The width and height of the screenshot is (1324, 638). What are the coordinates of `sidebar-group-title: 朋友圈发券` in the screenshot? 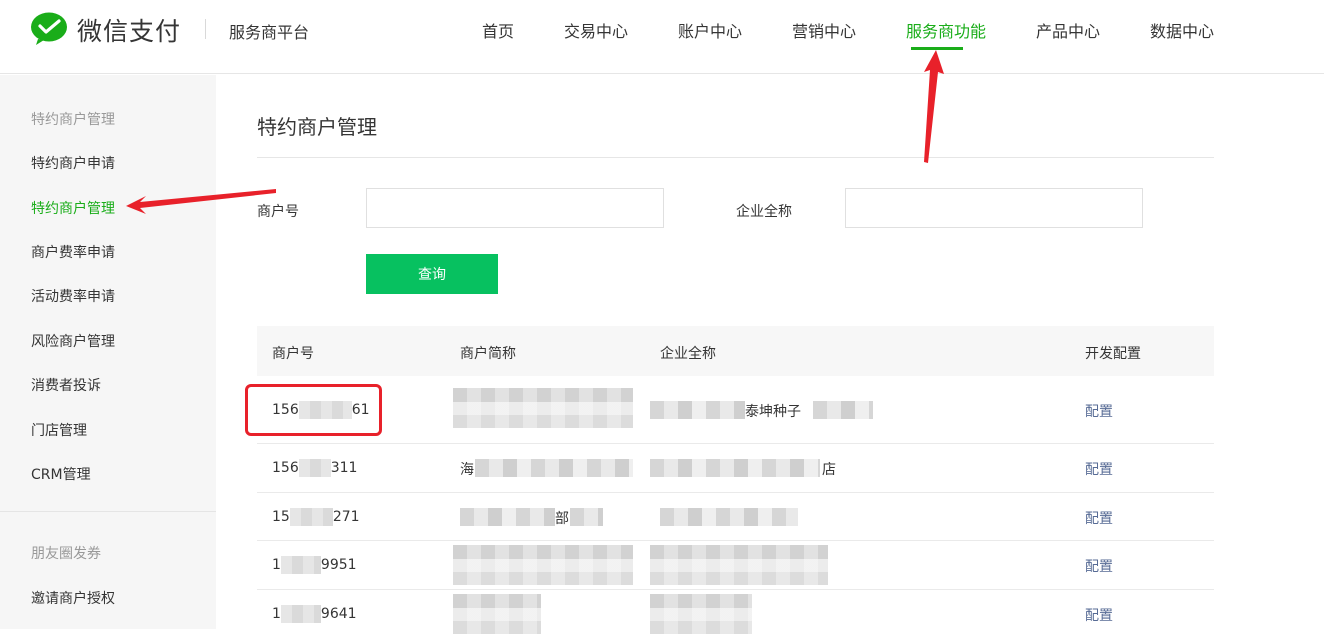 It's located at (66, 553).